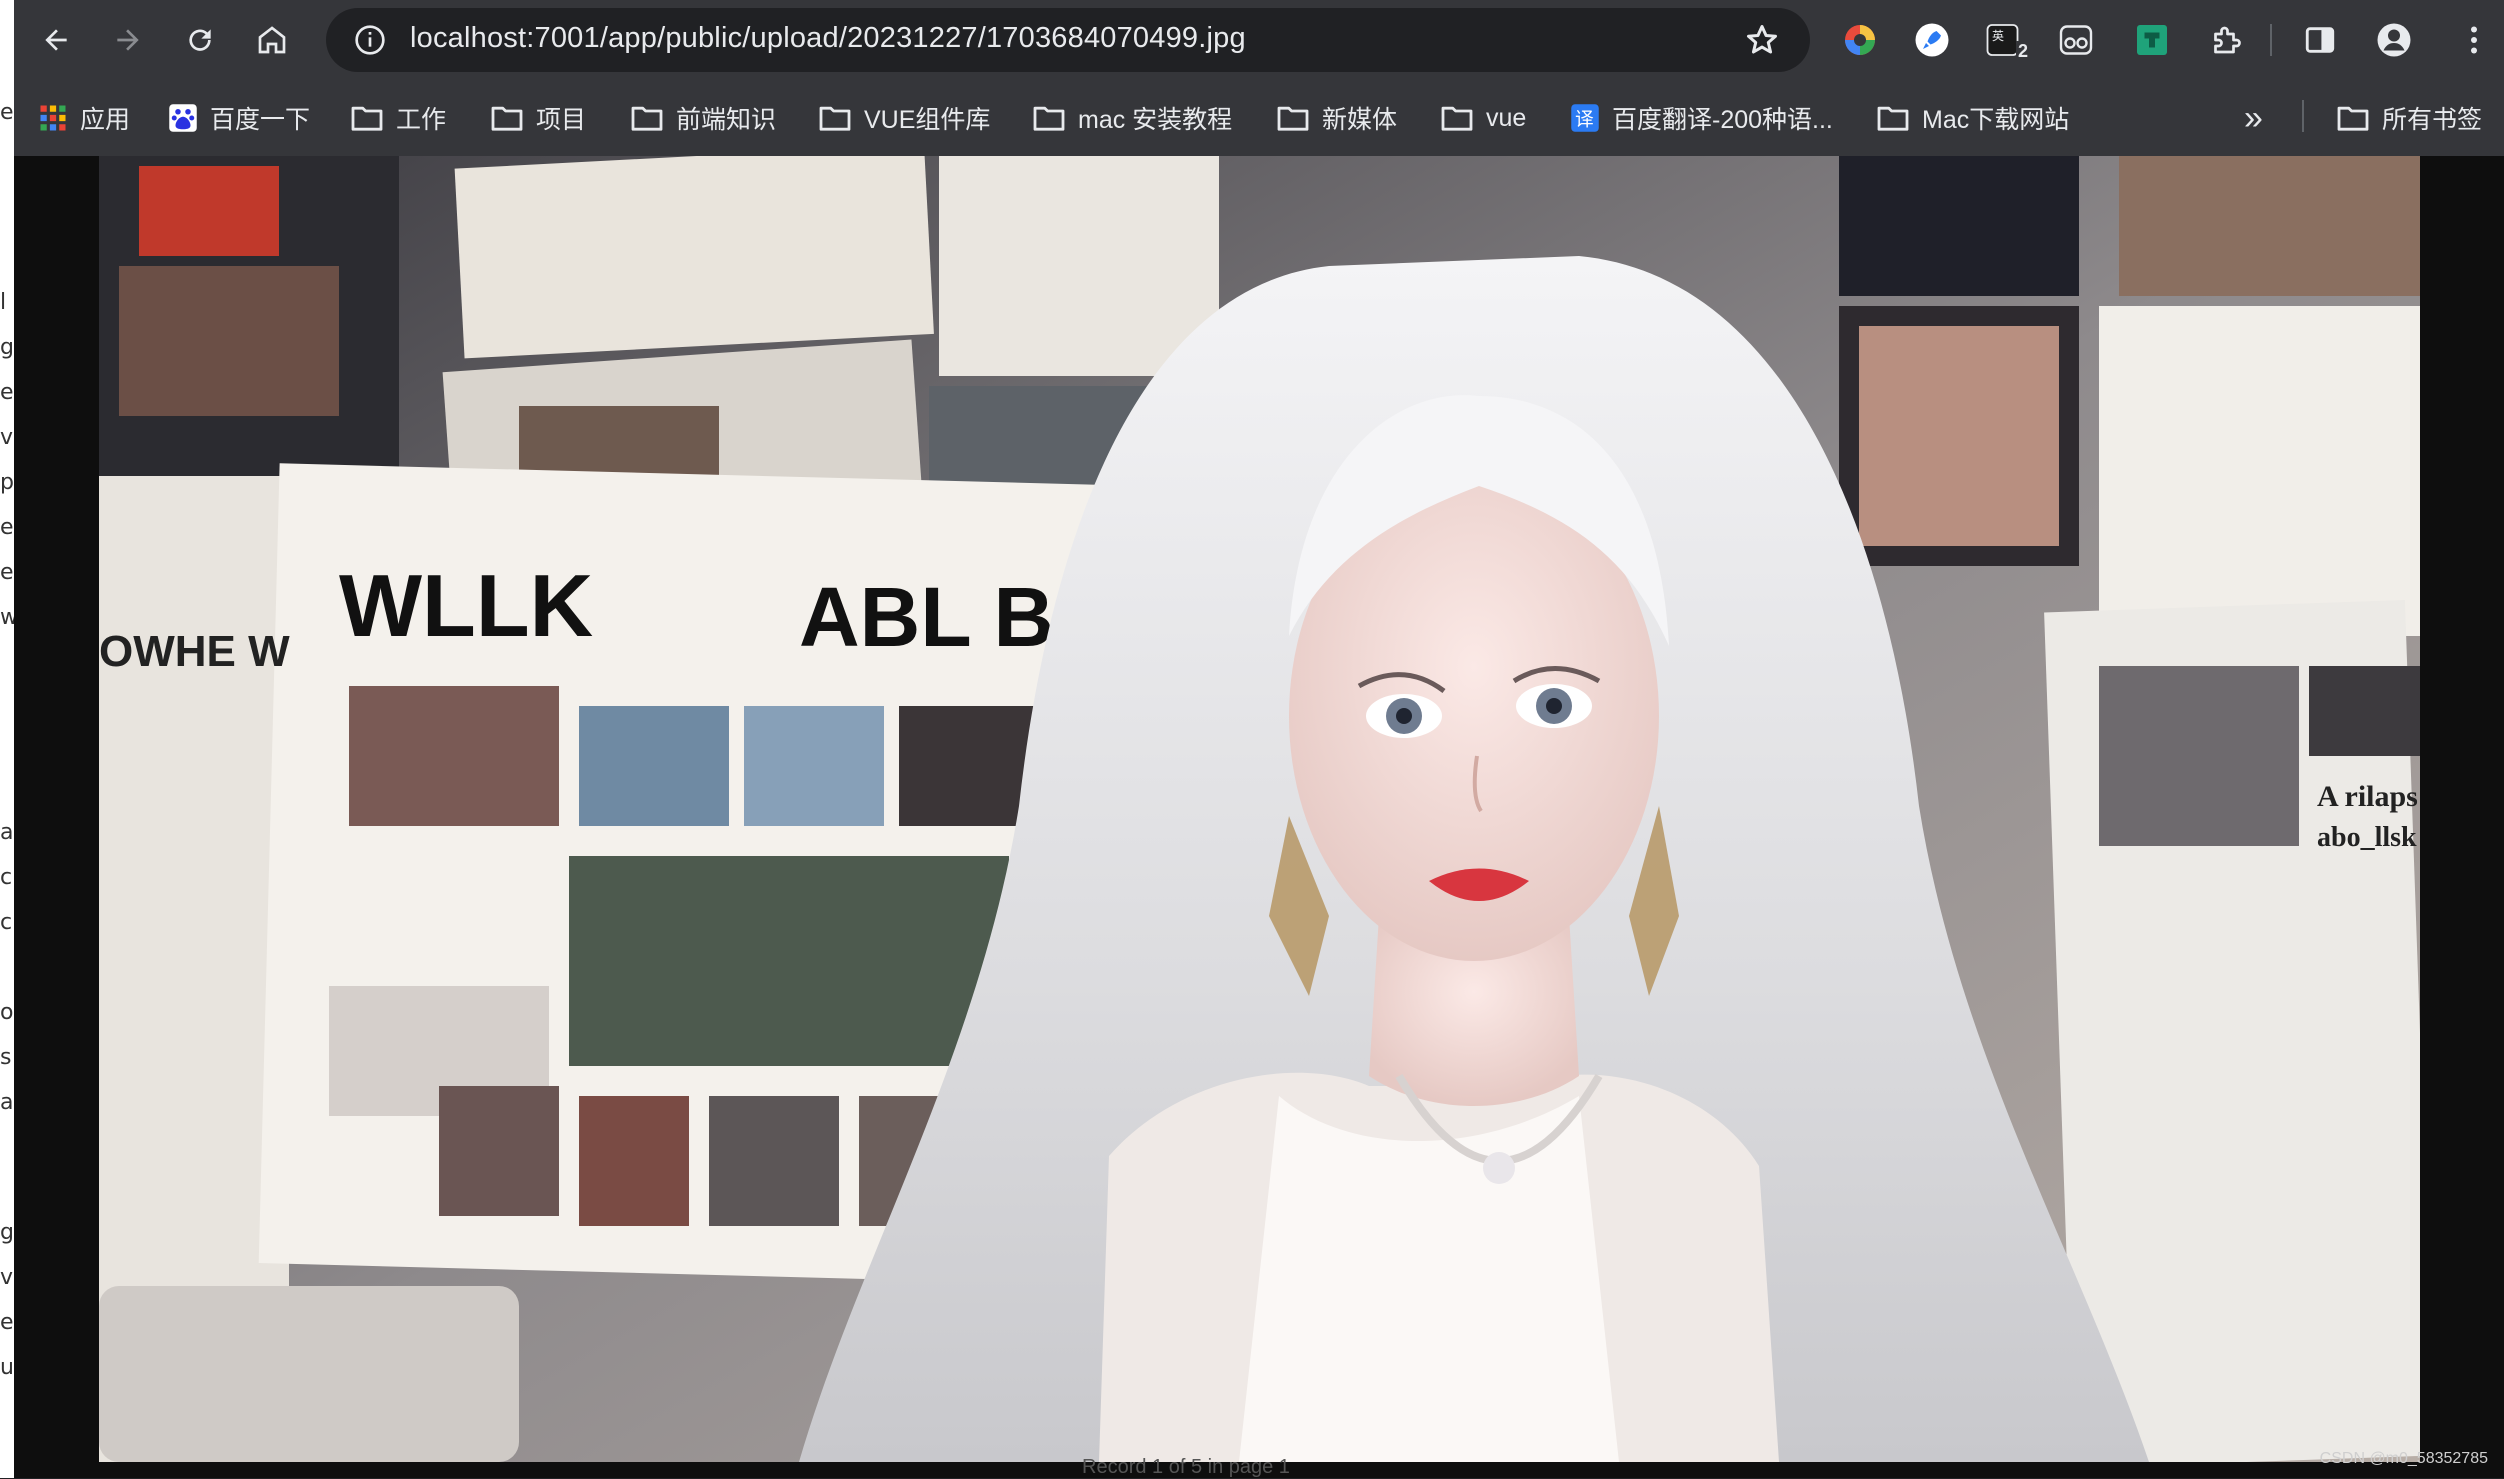 Image resolution: width=2504 pixels, height=1479 pixels. Describe the element at coordinates (927, 120) in the screenshot. I see `bookmark-label: VUE组件库` at that location.